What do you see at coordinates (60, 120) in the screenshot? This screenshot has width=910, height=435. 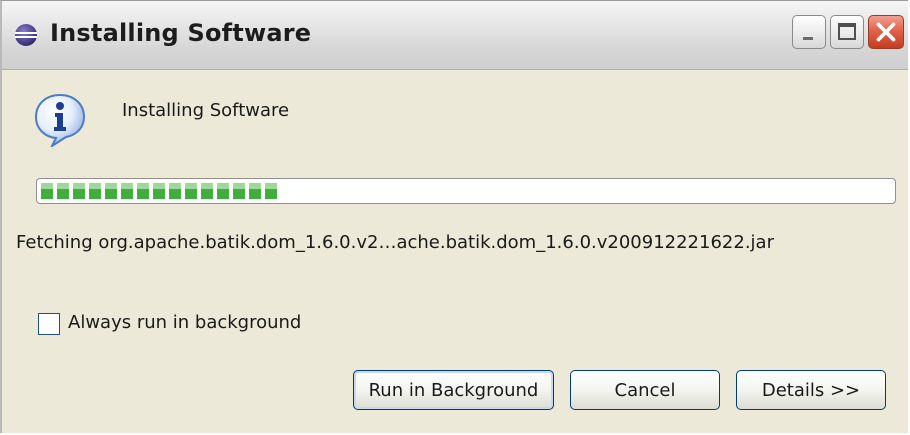 I see `info-icon` at bounding box center [60, 120].